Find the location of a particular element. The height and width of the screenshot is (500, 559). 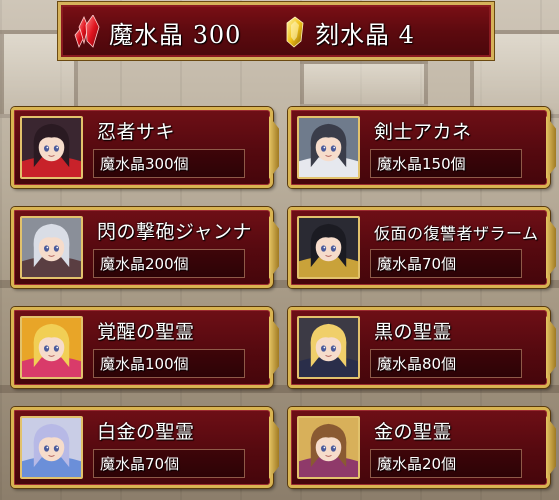

time-crystal-counter: 刻水晶 4 is located at coordinates (347, 32).